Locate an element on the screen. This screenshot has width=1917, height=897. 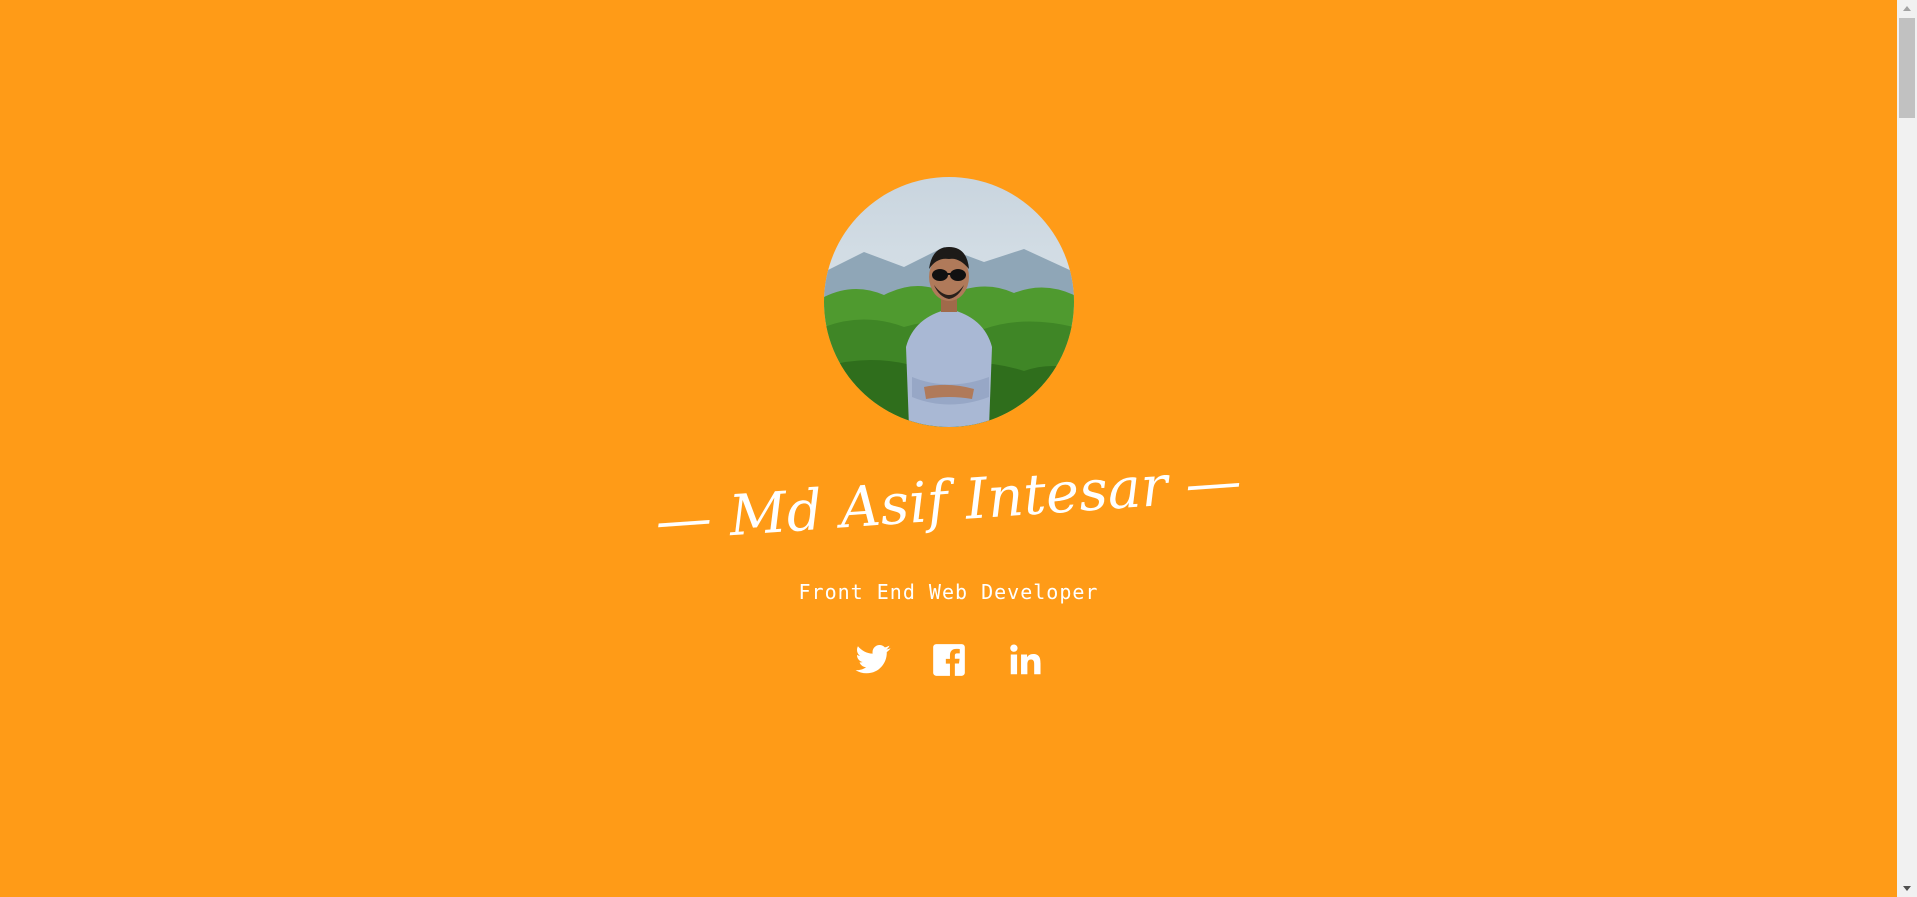
scroll-down-arrow-icon is located at coordinates (1907, 888).